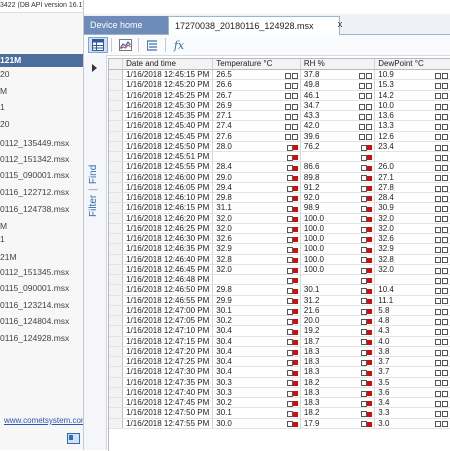  Describe the element at coordinates (279, 218) in the screenshot. I see `table-row: 1/16/2018 12:46:20 PM 32.0 100.0 32.0` at that location.